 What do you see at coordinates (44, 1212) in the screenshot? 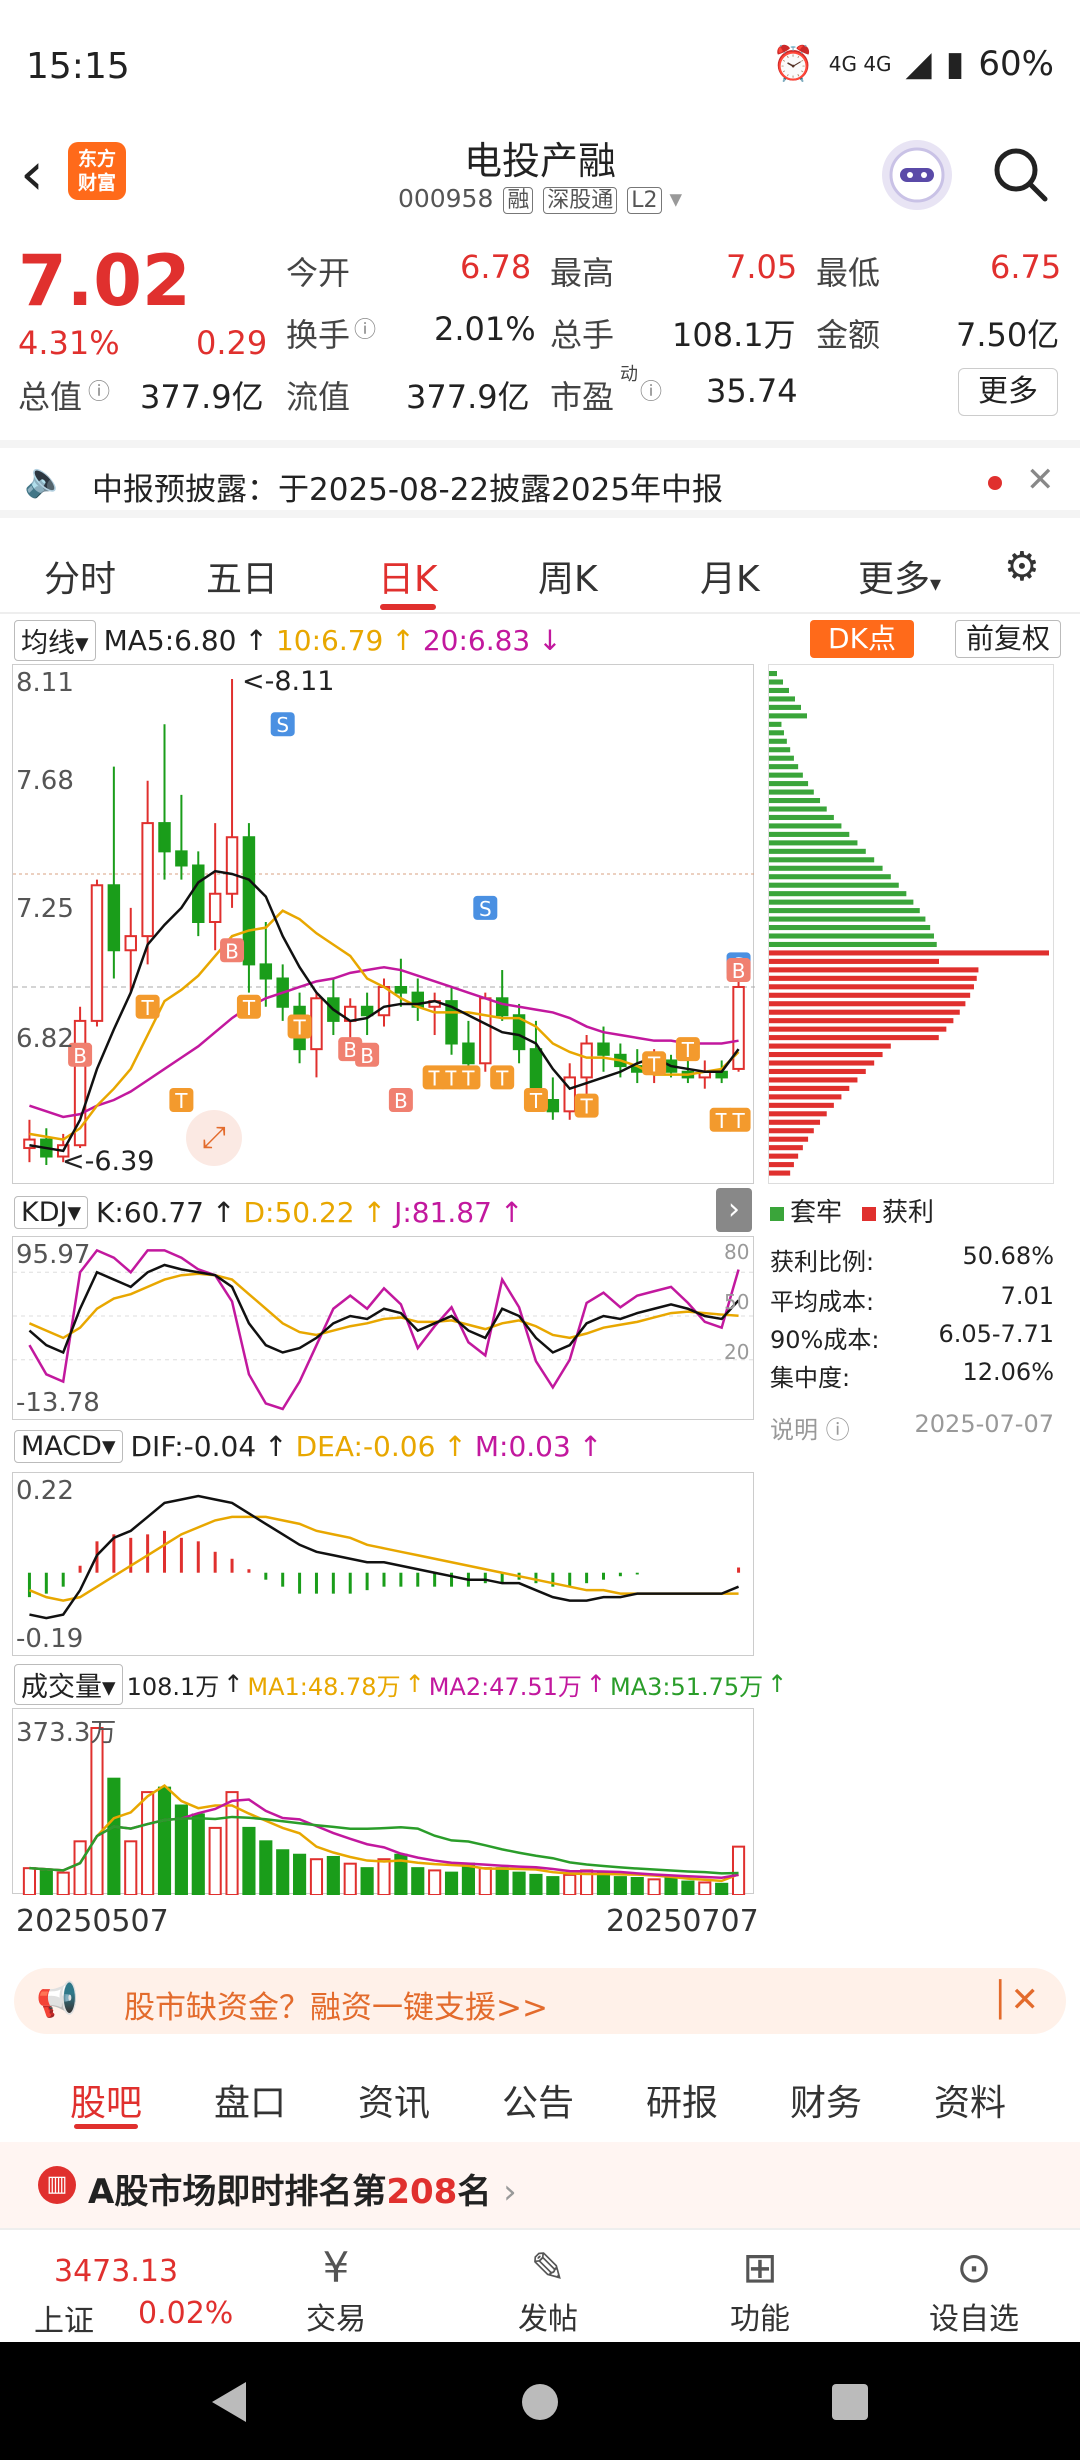
I see `kdj-selector-label: KDJ` at bounding box center [44, 1212].